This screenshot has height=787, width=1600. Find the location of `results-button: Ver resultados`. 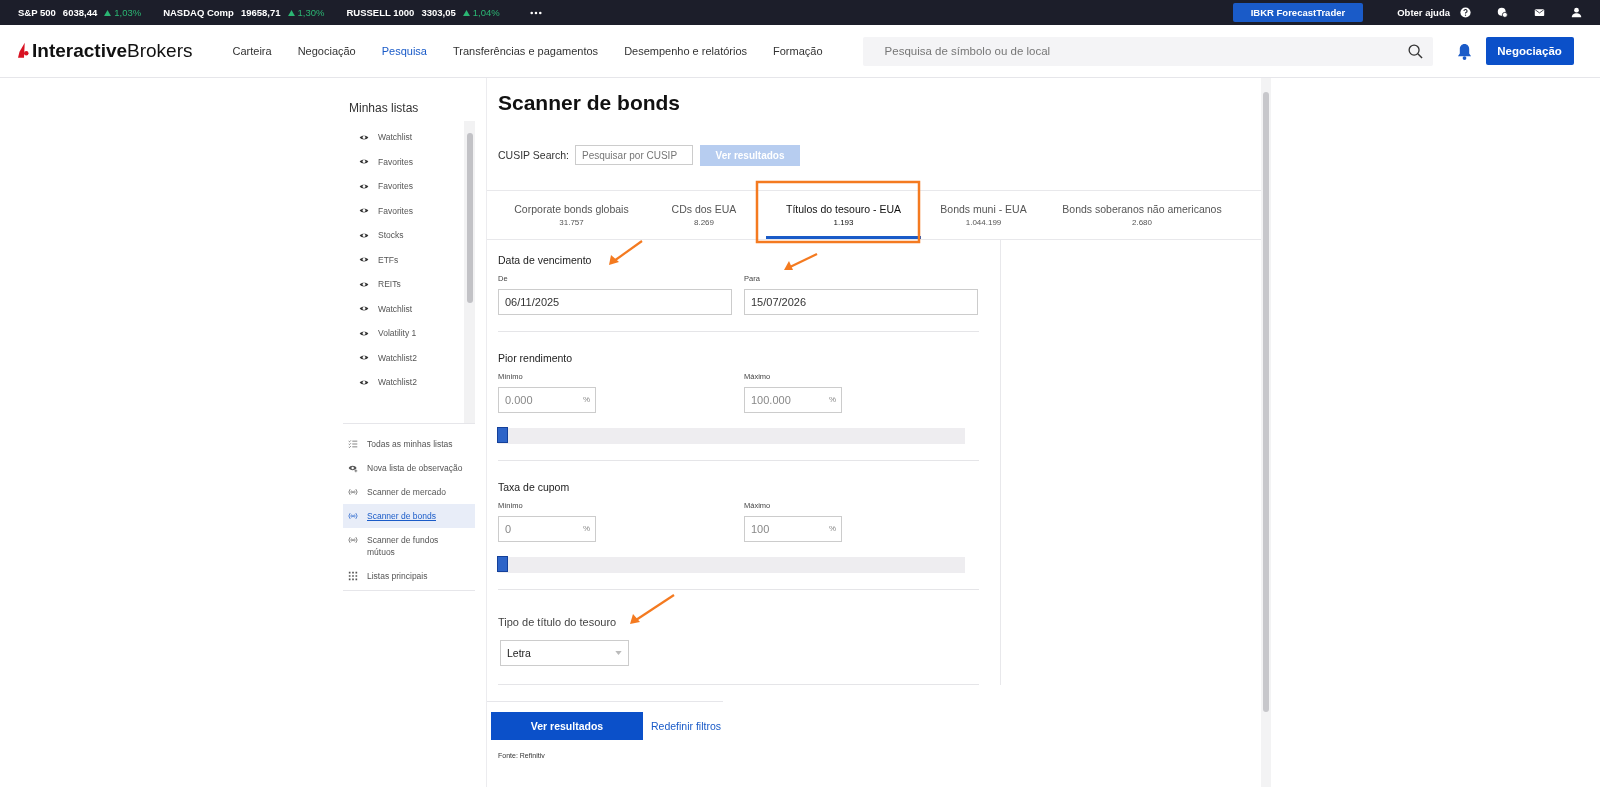

results-button: Ver resultados is located at coordinates (567, 726).